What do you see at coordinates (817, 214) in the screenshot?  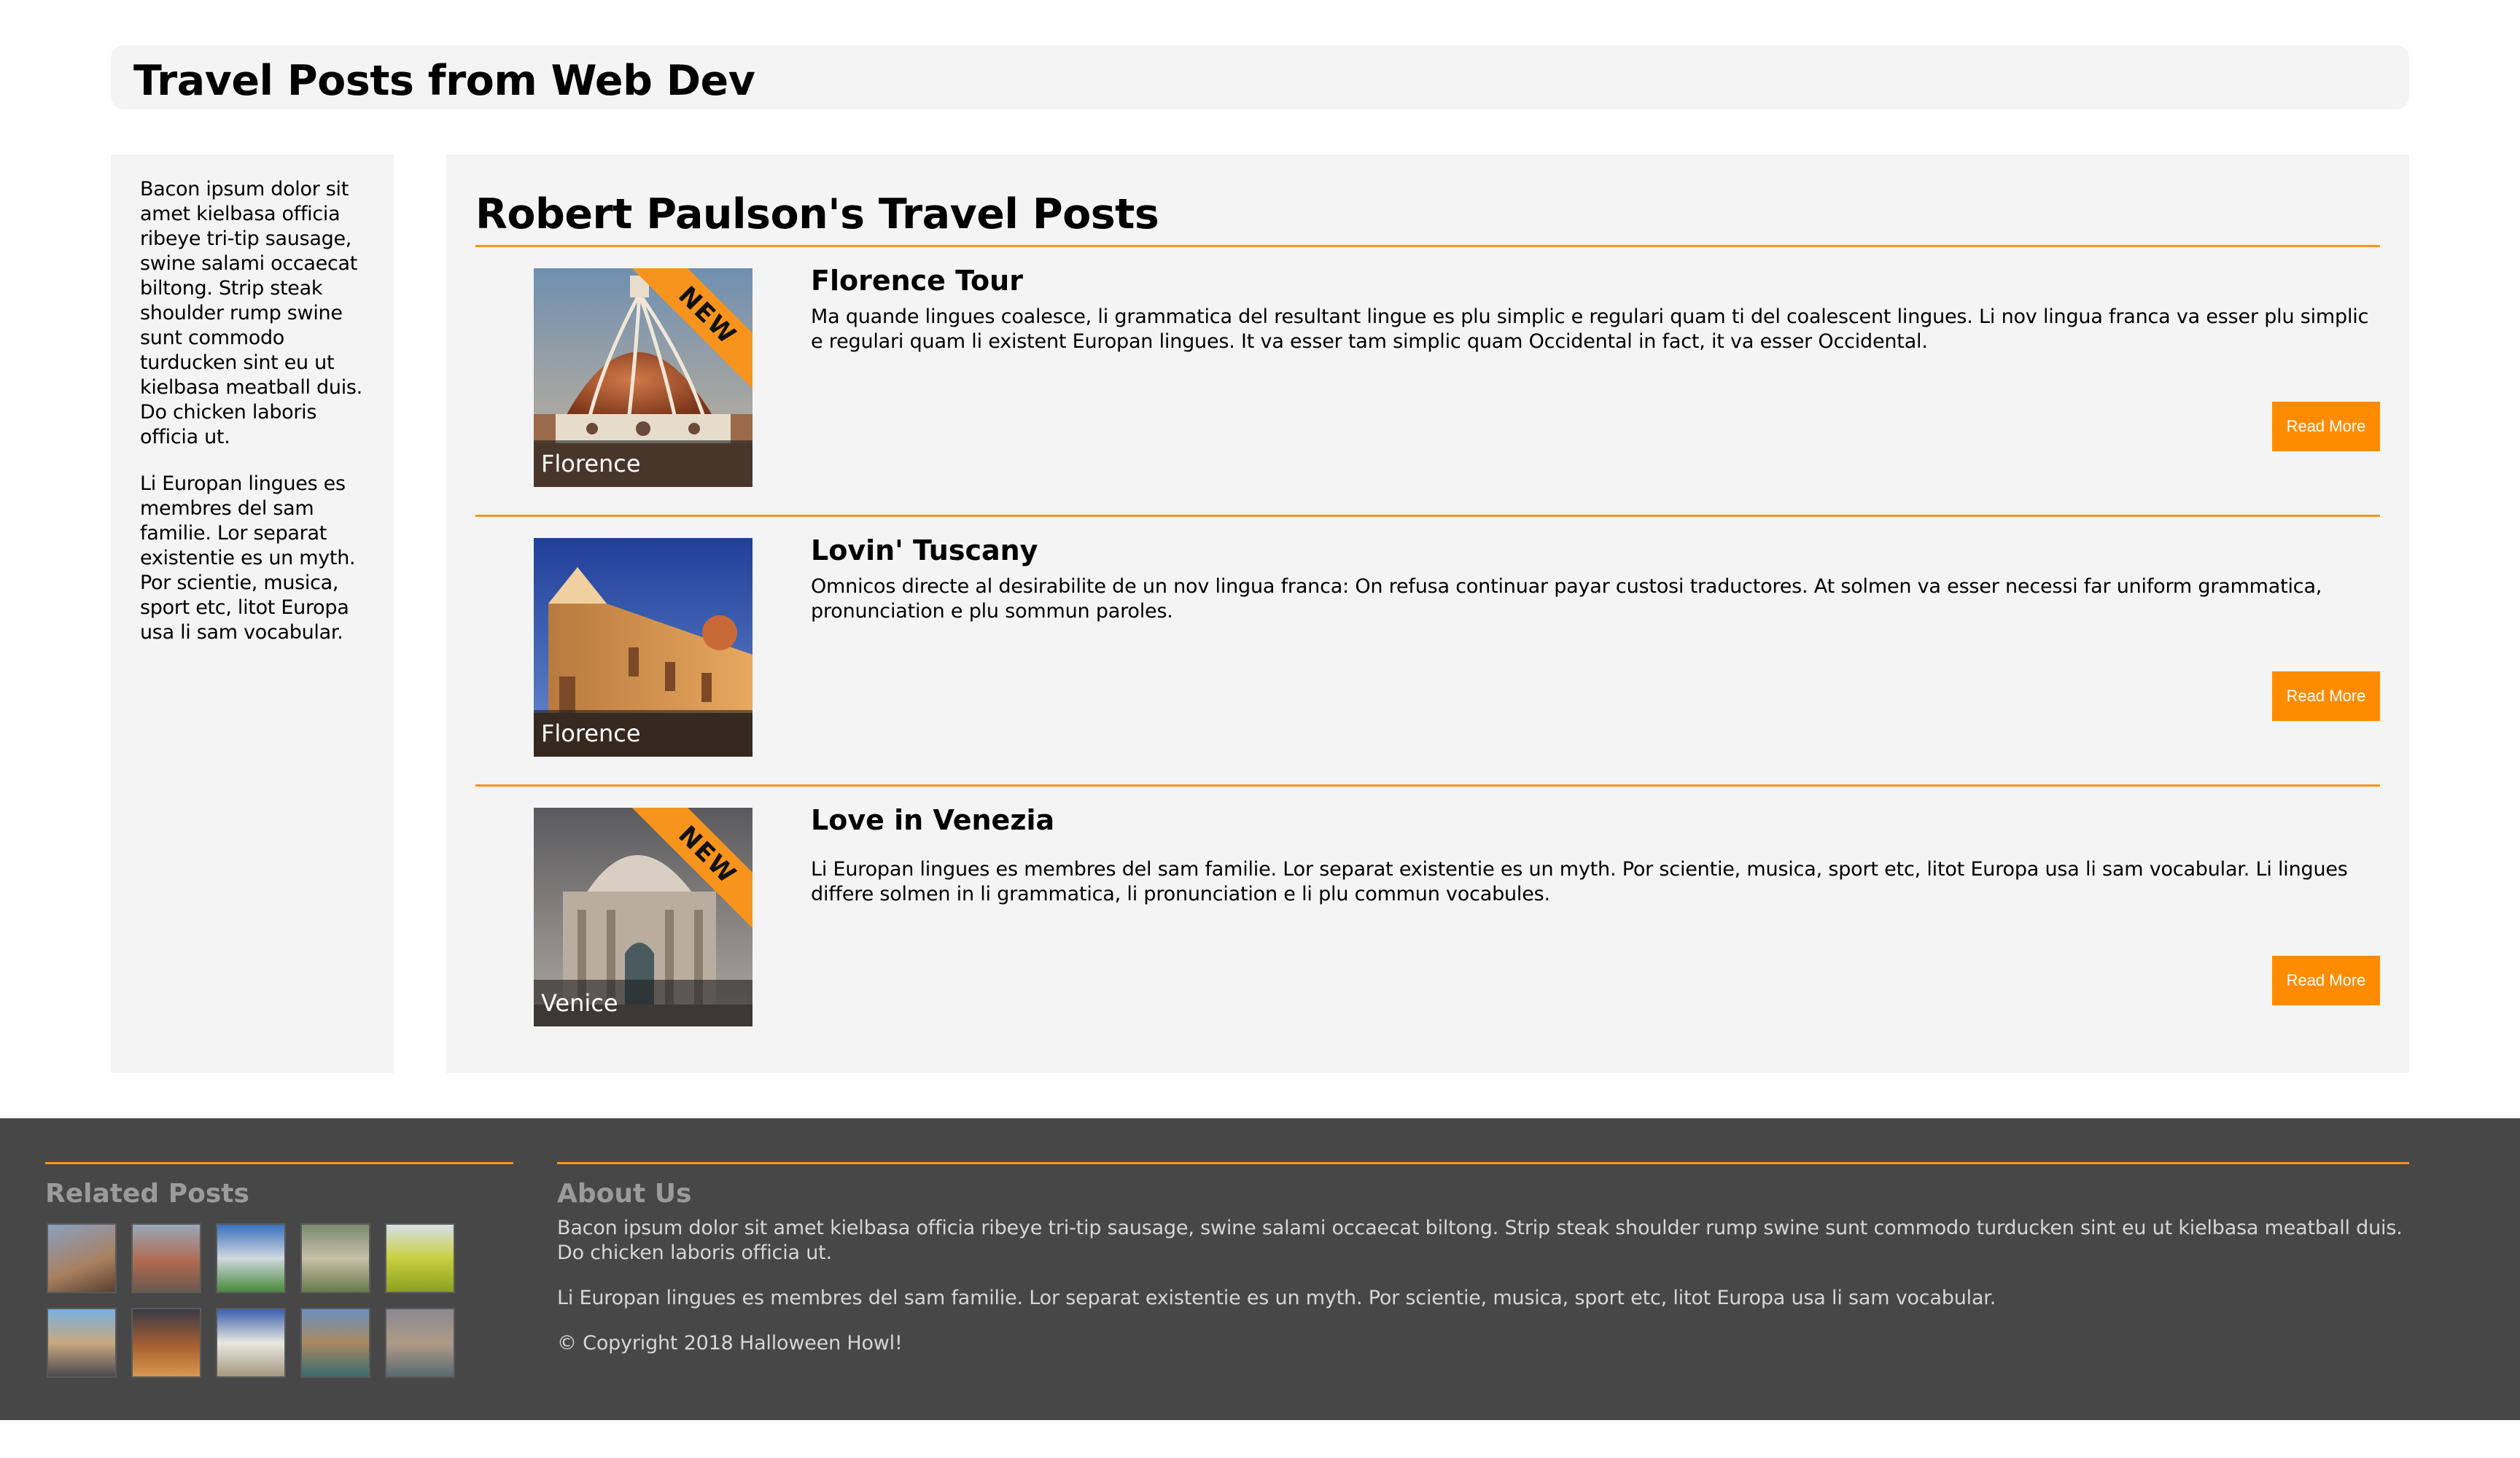 I see `page-title: Robert Paulson's Travel Posts` at bounding box center [817, 214].